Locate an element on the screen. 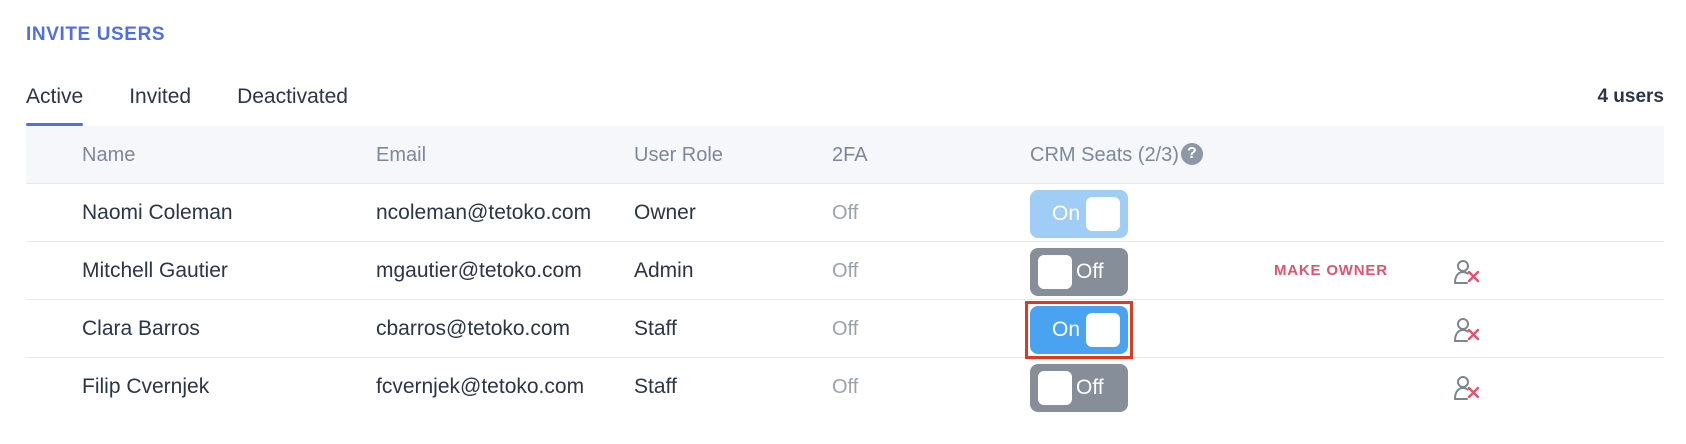  tab-active: Active is located at coordinates (55, 103).